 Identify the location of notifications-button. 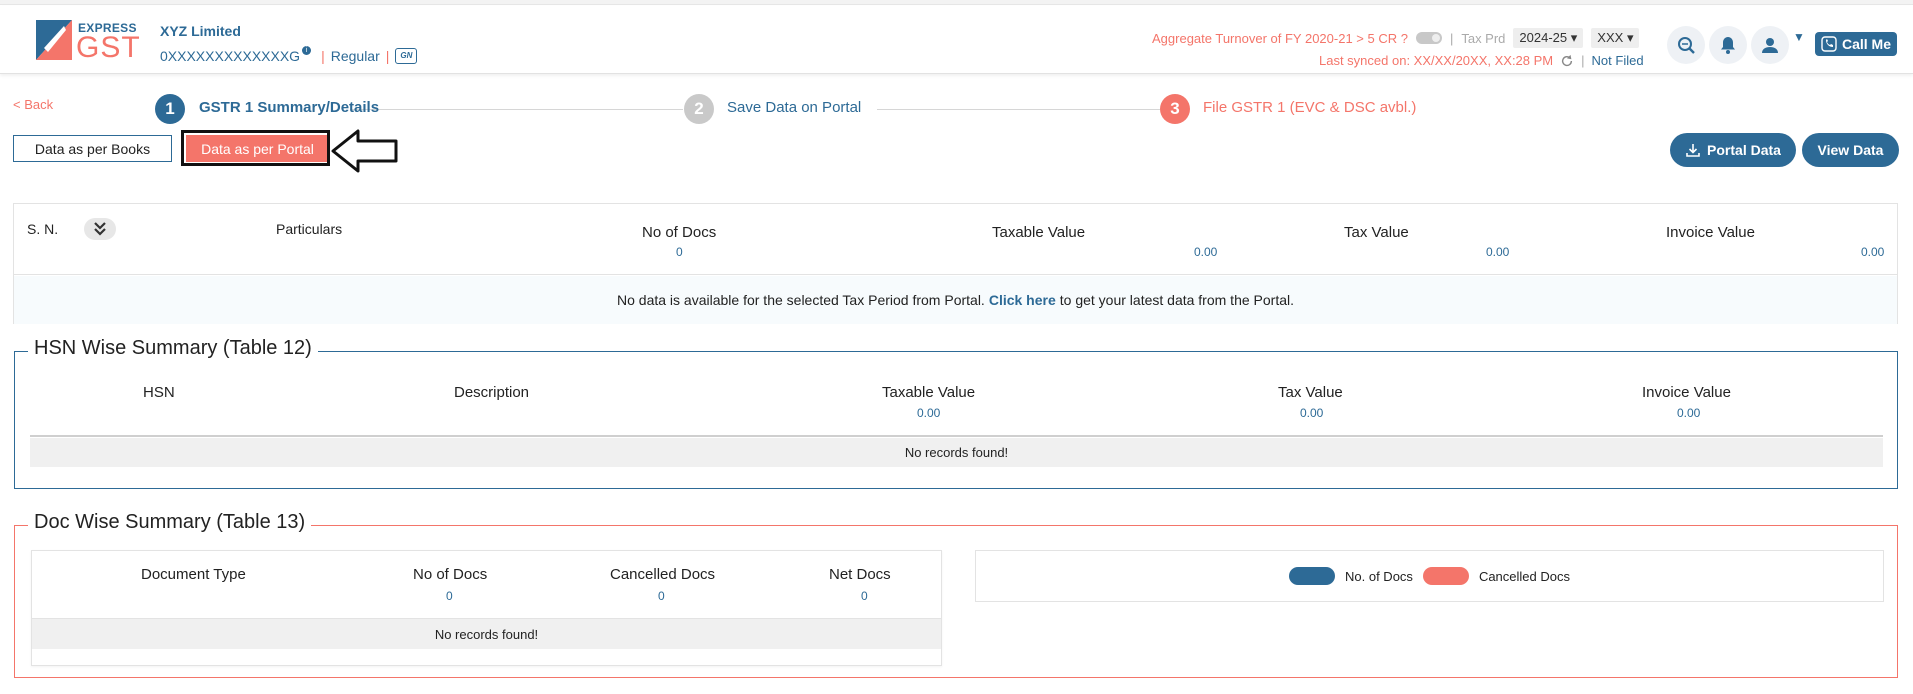
(1728, 45).